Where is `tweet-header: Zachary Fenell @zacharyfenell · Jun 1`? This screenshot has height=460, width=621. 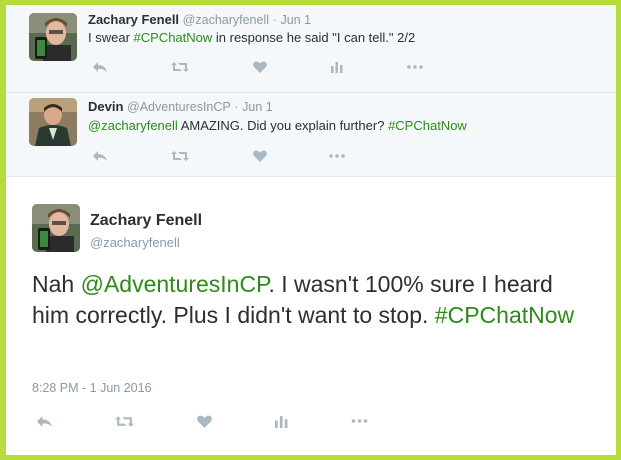 tweet-header: Zachary Fenell @zacharyfenell · Jun 1 is located at coordinates (199, 19).